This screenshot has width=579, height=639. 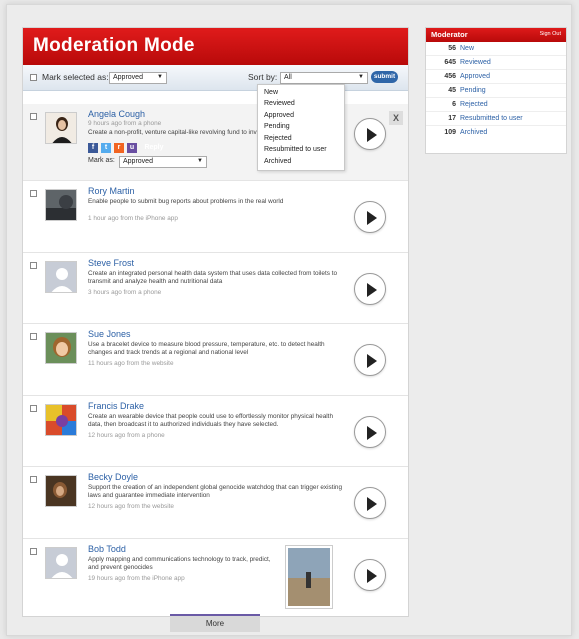 I want to click on close-button: X, so click(x=396, y=118).